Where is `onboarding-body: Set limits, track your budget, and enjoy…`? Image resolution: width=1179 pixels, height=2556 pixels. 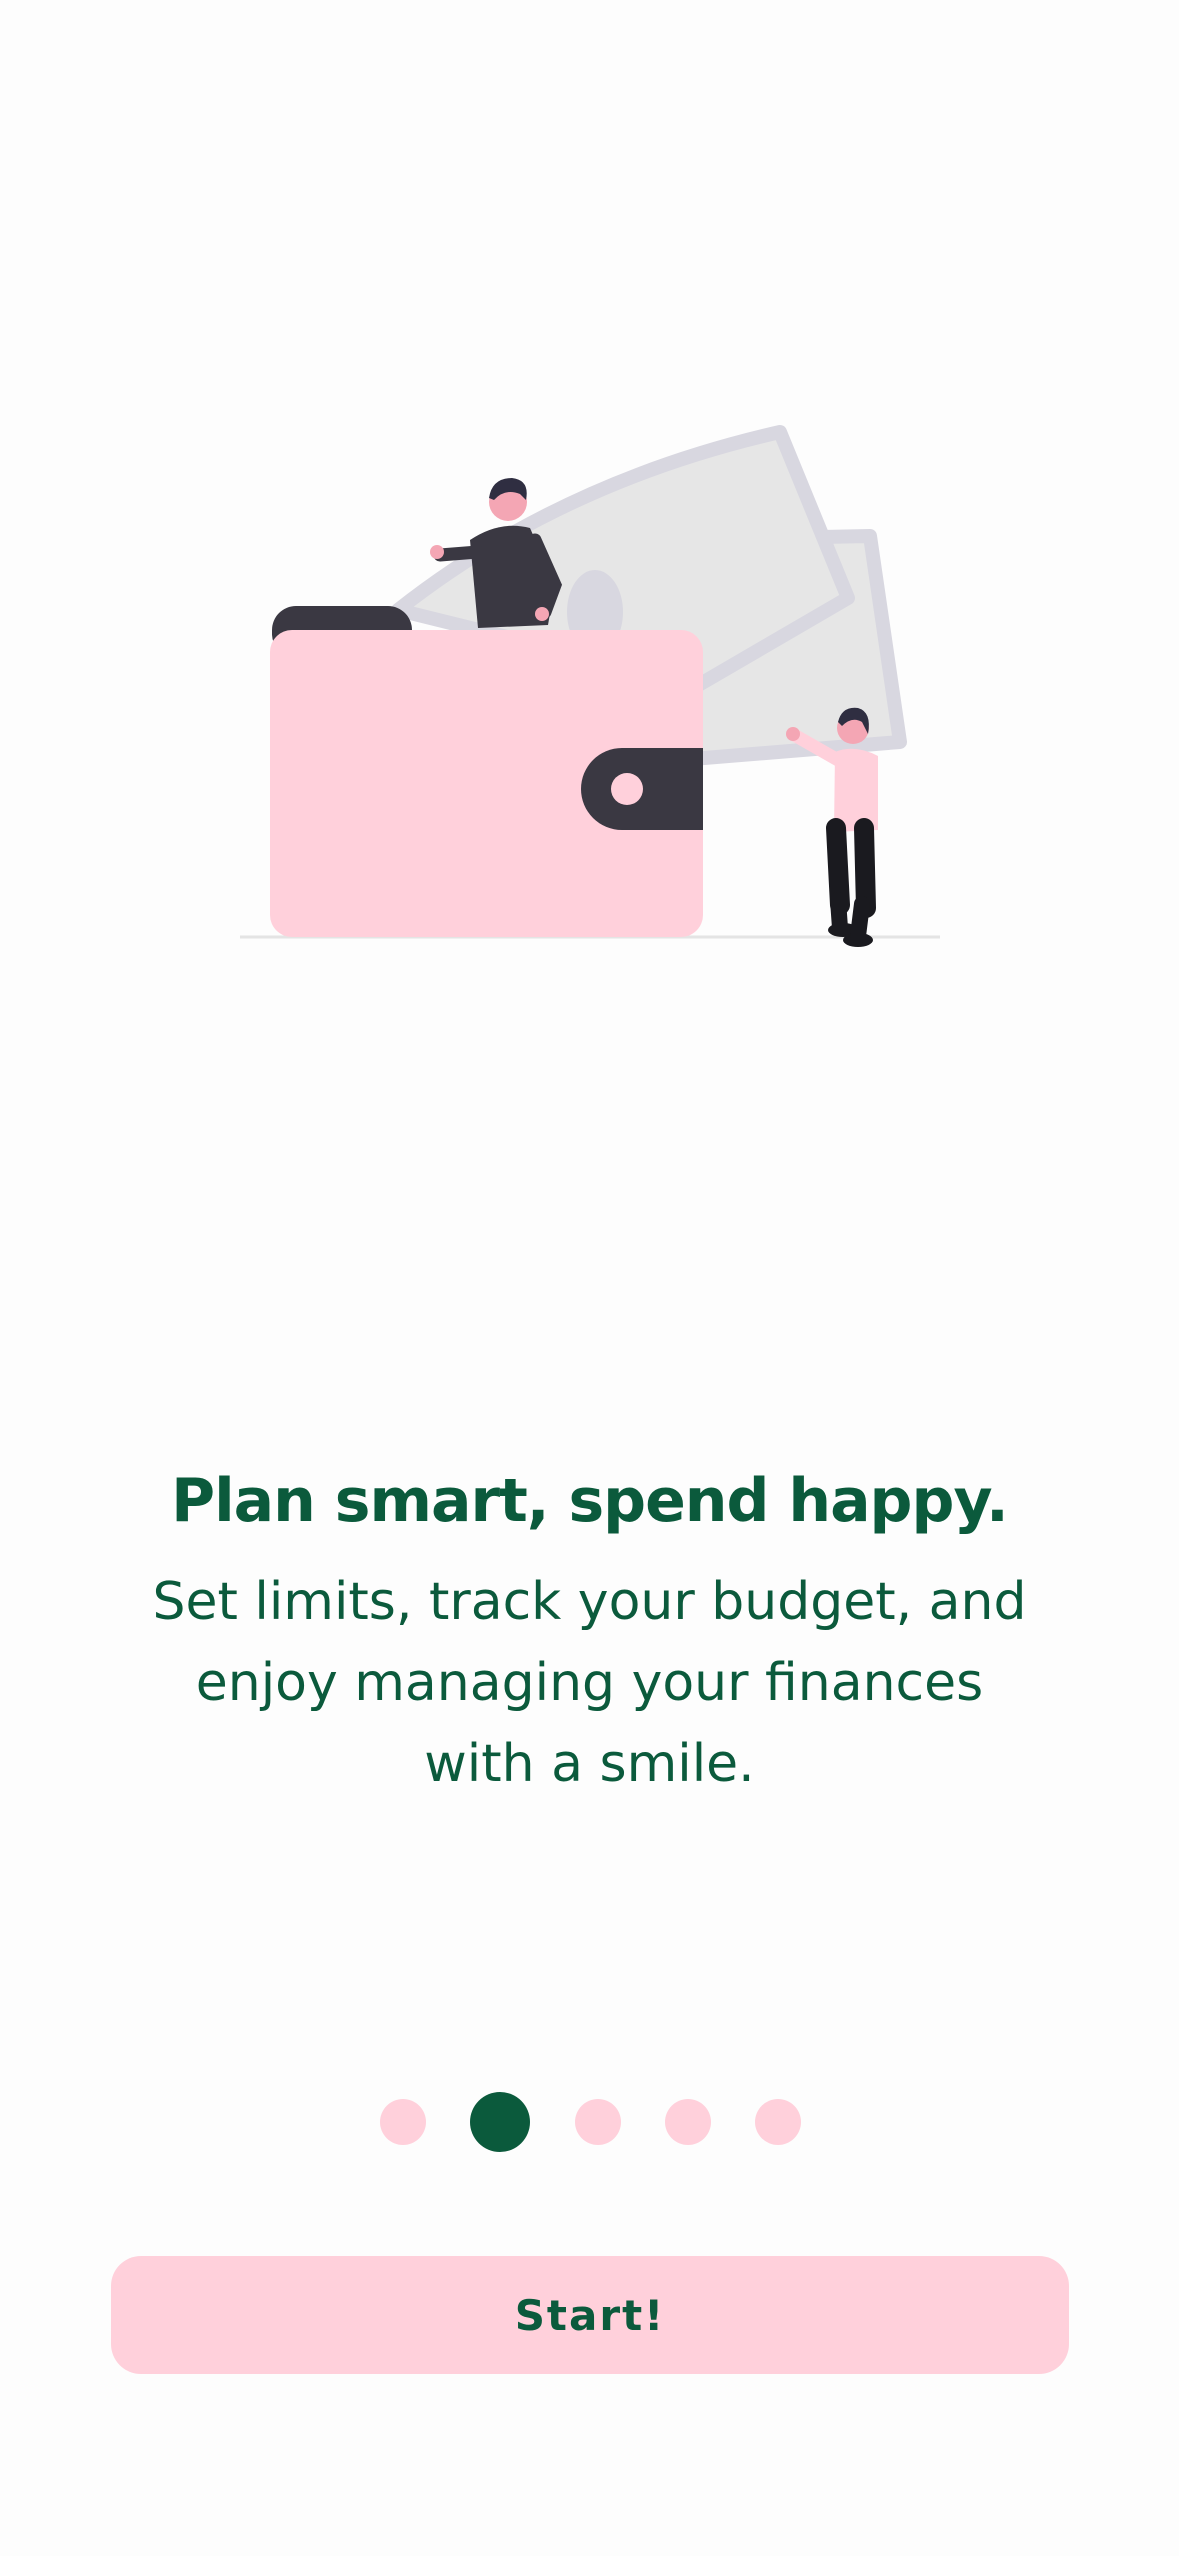
onboarding-body: Set limits, track your budget, and enjoy… is located at coordinates (589, 1683).